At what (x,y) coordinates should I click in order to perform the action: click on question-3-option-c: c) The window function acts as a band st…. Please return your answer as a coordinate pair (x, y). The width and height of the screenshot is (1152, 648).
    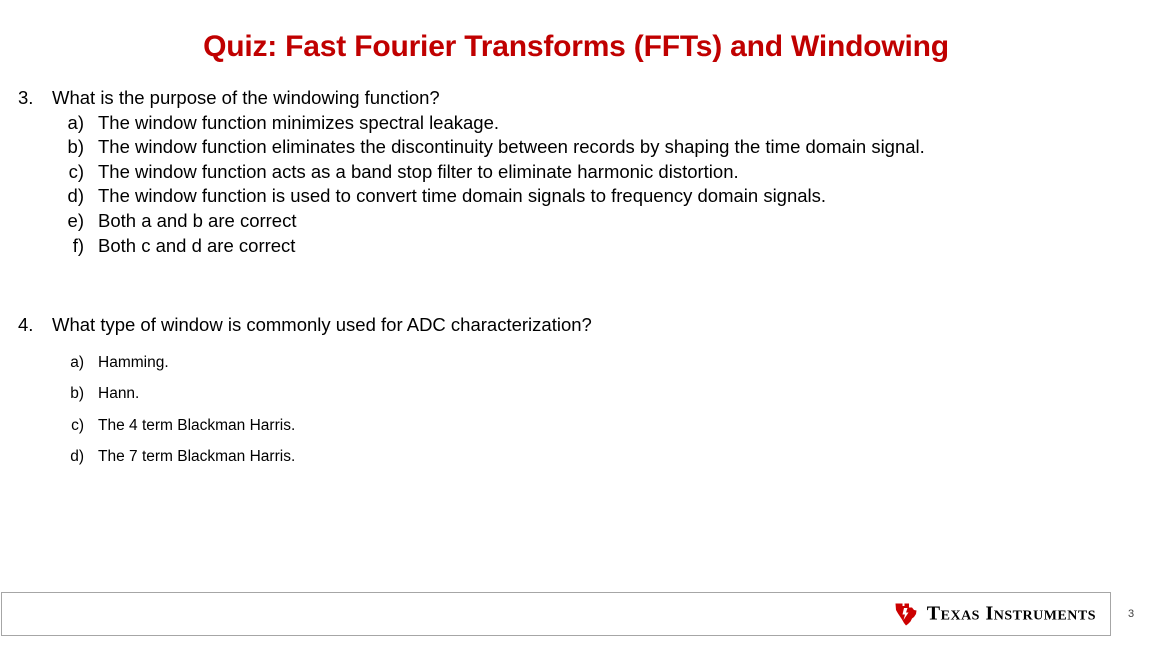
    Looking at the image, I should click on (576, 172).